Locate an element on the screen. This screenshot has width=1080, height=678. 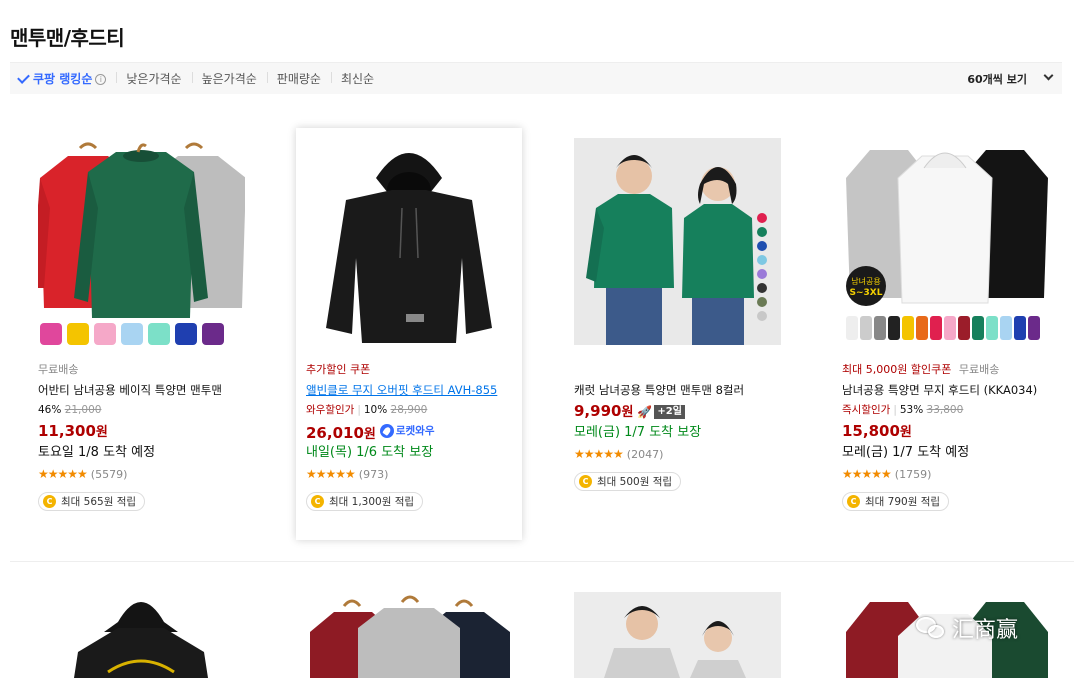
sale-price: 11,300원 is located at coordinates (151, 431).